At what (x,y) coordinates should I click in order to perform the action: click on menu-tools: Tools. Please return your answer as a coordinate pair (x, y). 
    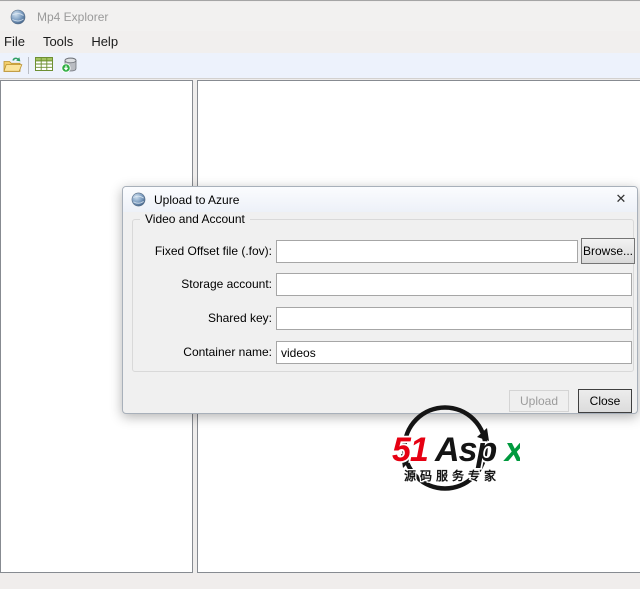
    Looking at the image, I should click on (58, 42).